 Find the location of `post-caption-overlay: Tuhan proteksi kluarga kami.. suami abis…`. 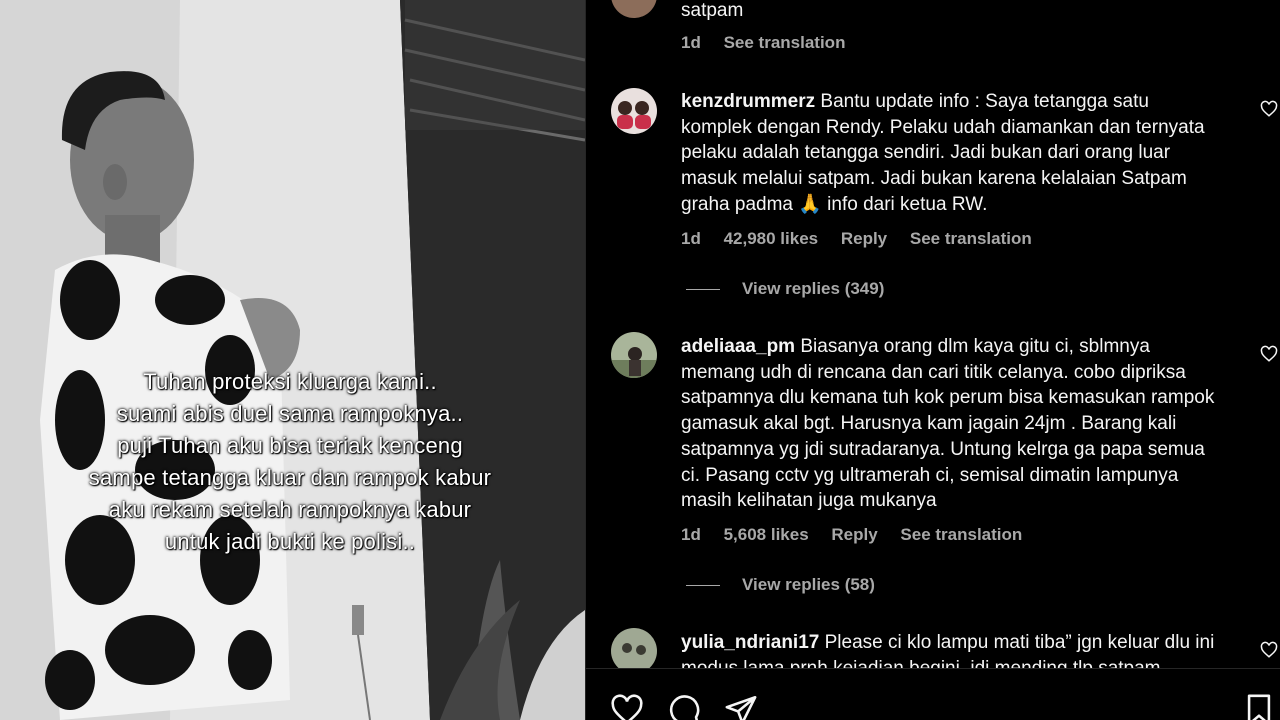

post-caption-overlay: Tuhan proteksi kluarga kami.. suami abis… is located at coordinates (290, 462).